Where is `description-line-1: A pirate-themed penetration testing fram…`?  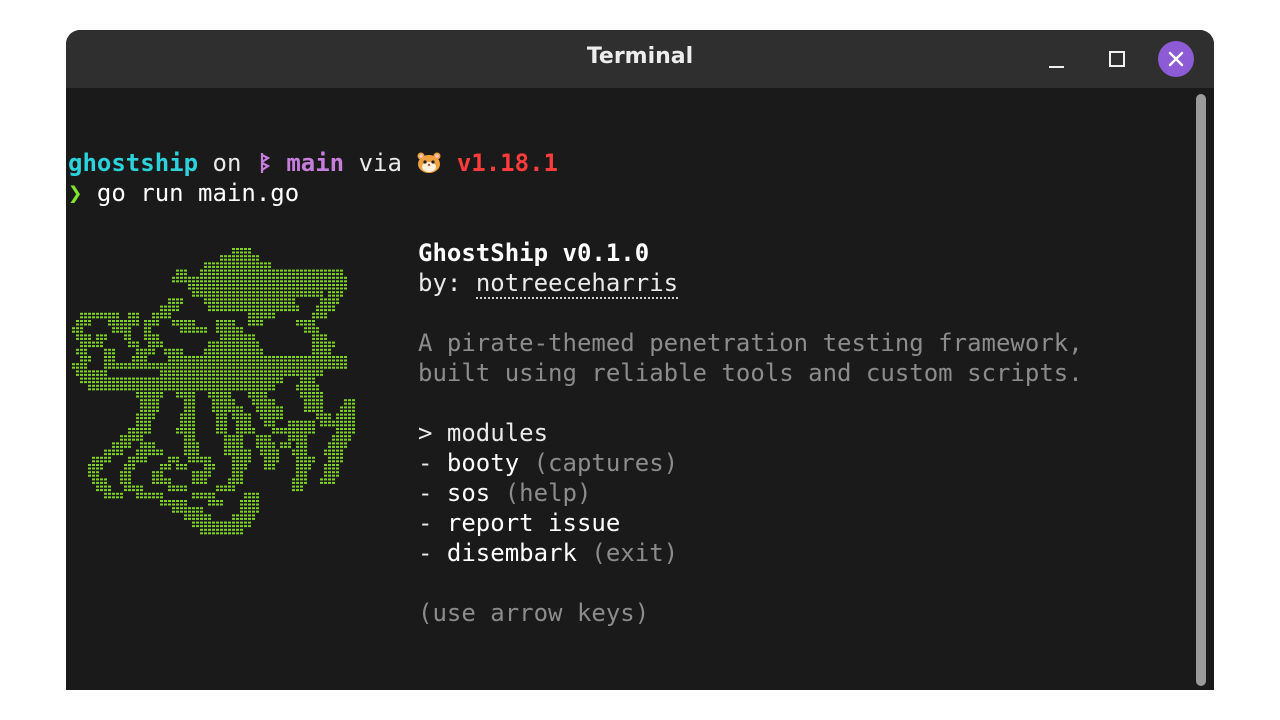 description-line-1: A pirate-themed penetration testing fram… is located at coordinates (750, 343).